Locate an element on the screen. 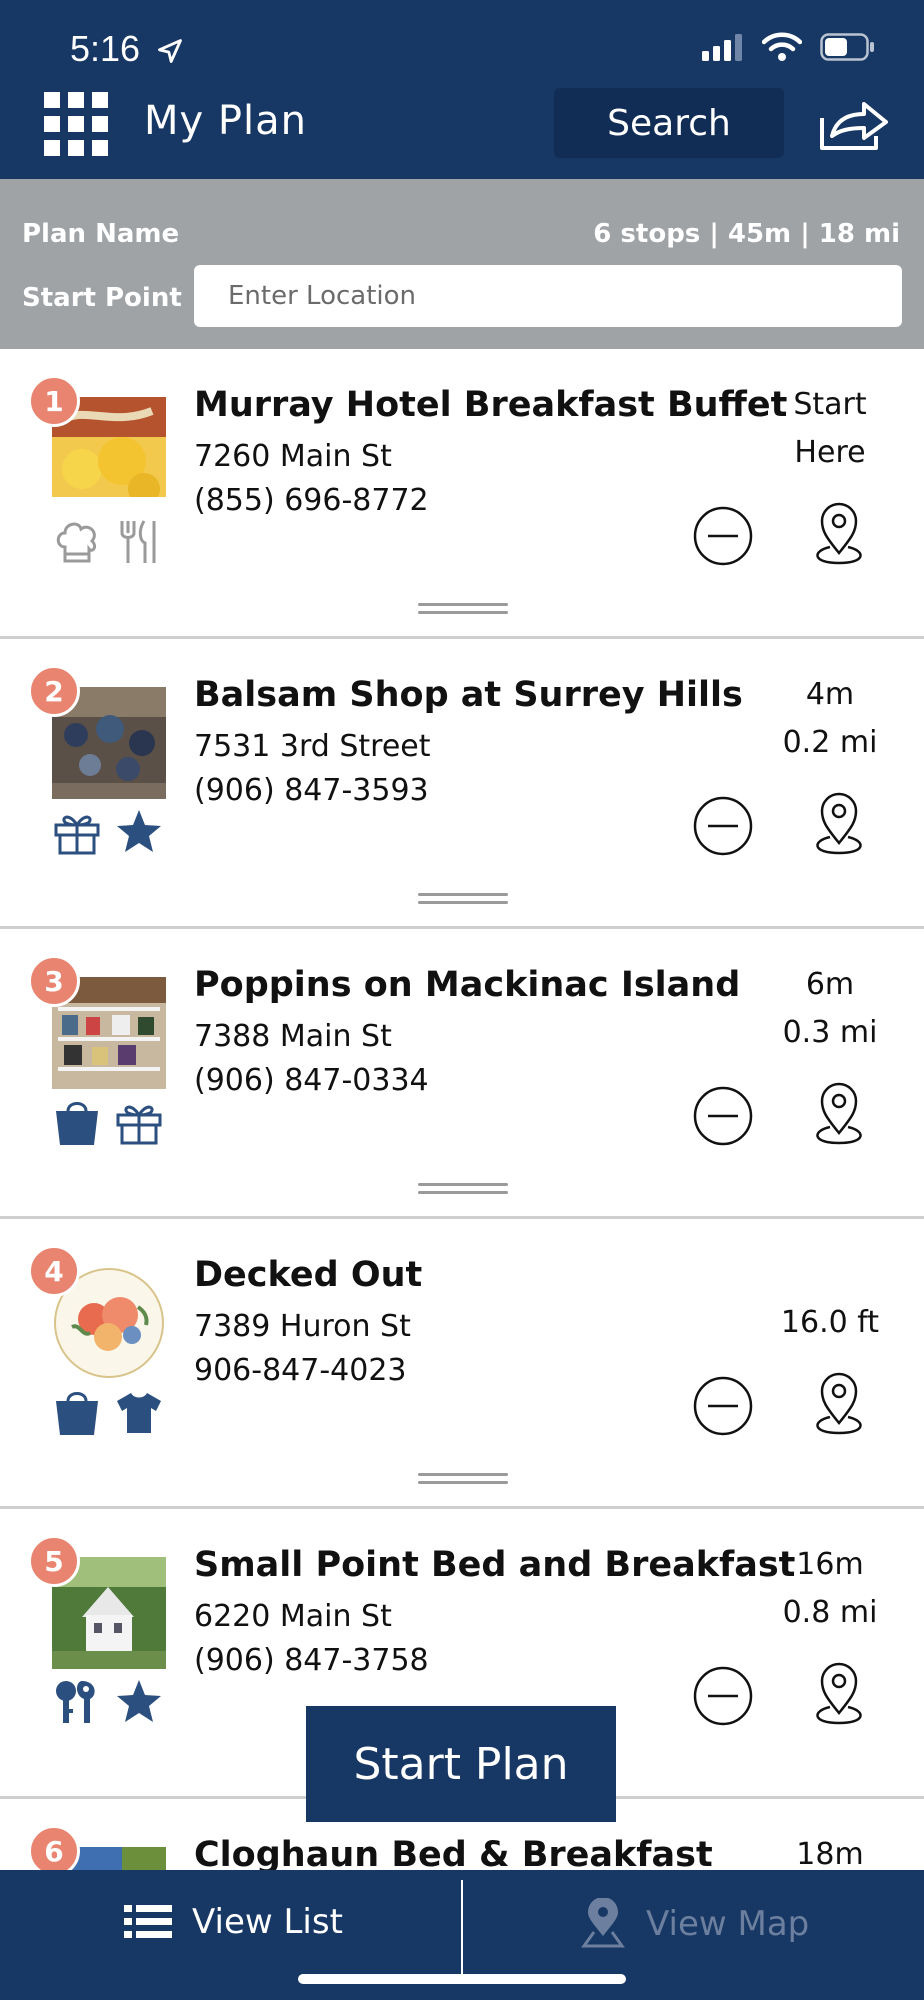  menu-grid-button is located at coordinates (76, 124).